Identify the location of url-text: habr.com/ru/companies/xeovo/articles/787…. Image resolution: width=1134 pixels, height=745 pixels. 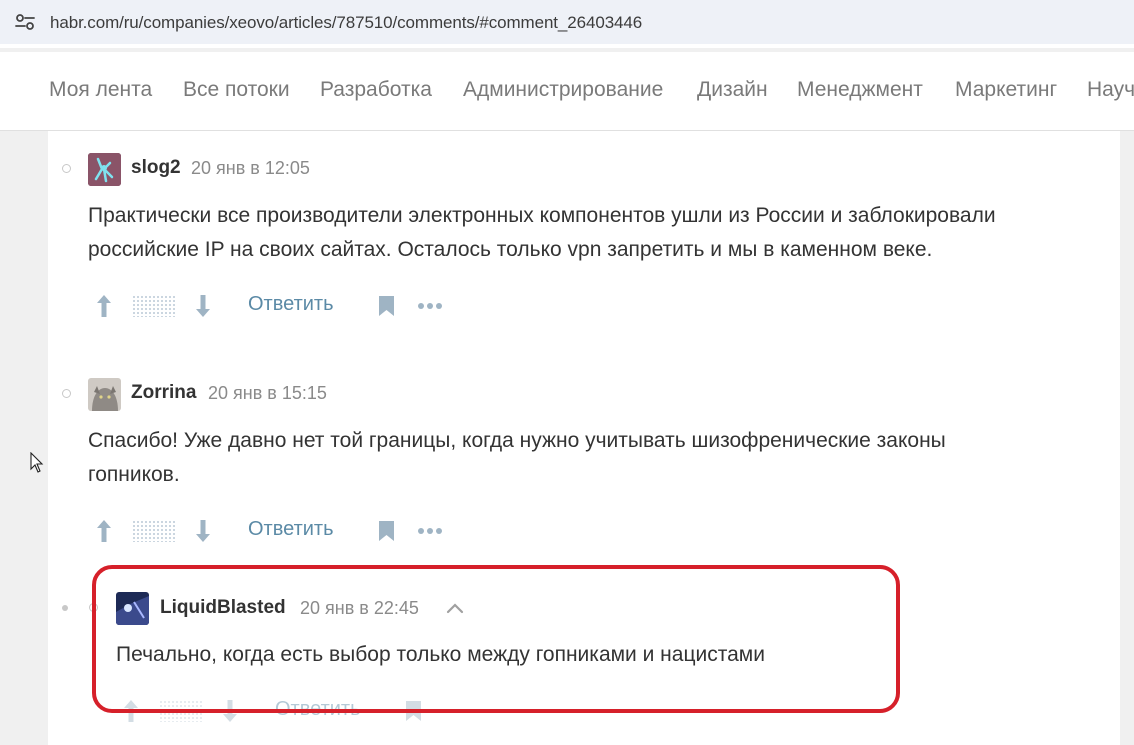
(346, 23).